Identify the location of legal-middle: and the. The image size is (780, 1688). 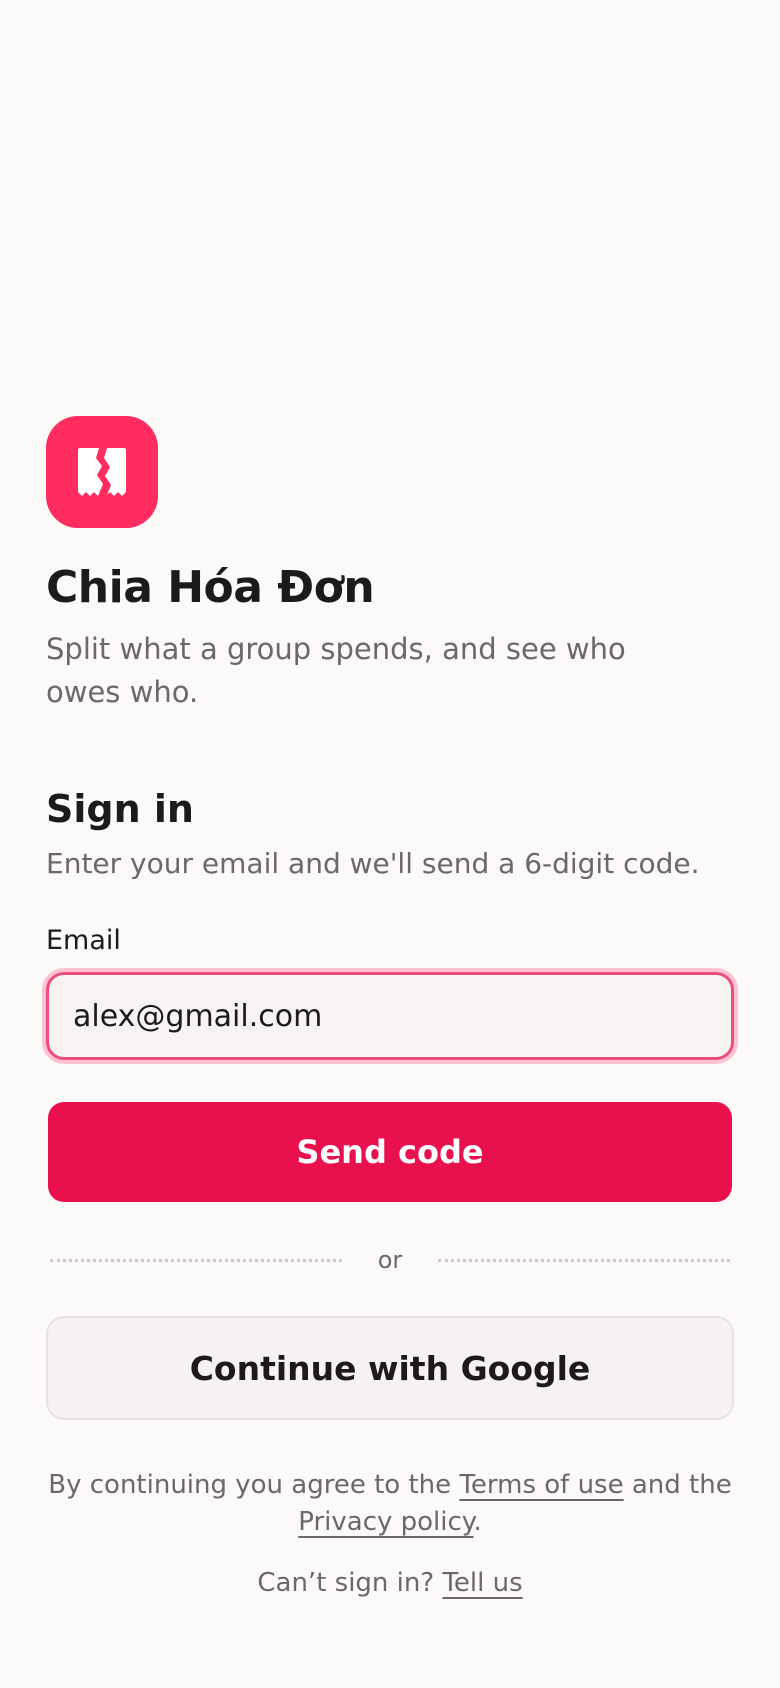
(677, 1485).